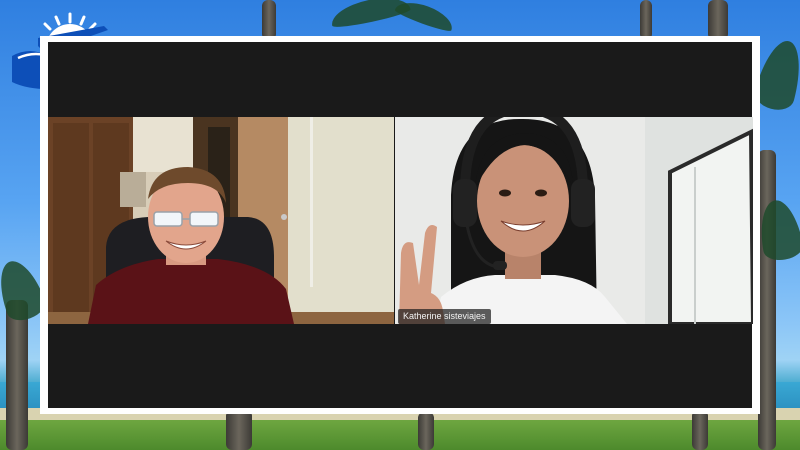 This screenshot has height=450, width=800. Describe the element at coordinates (425, 17) in the screenshot. I see `palm-leaf` at that location.